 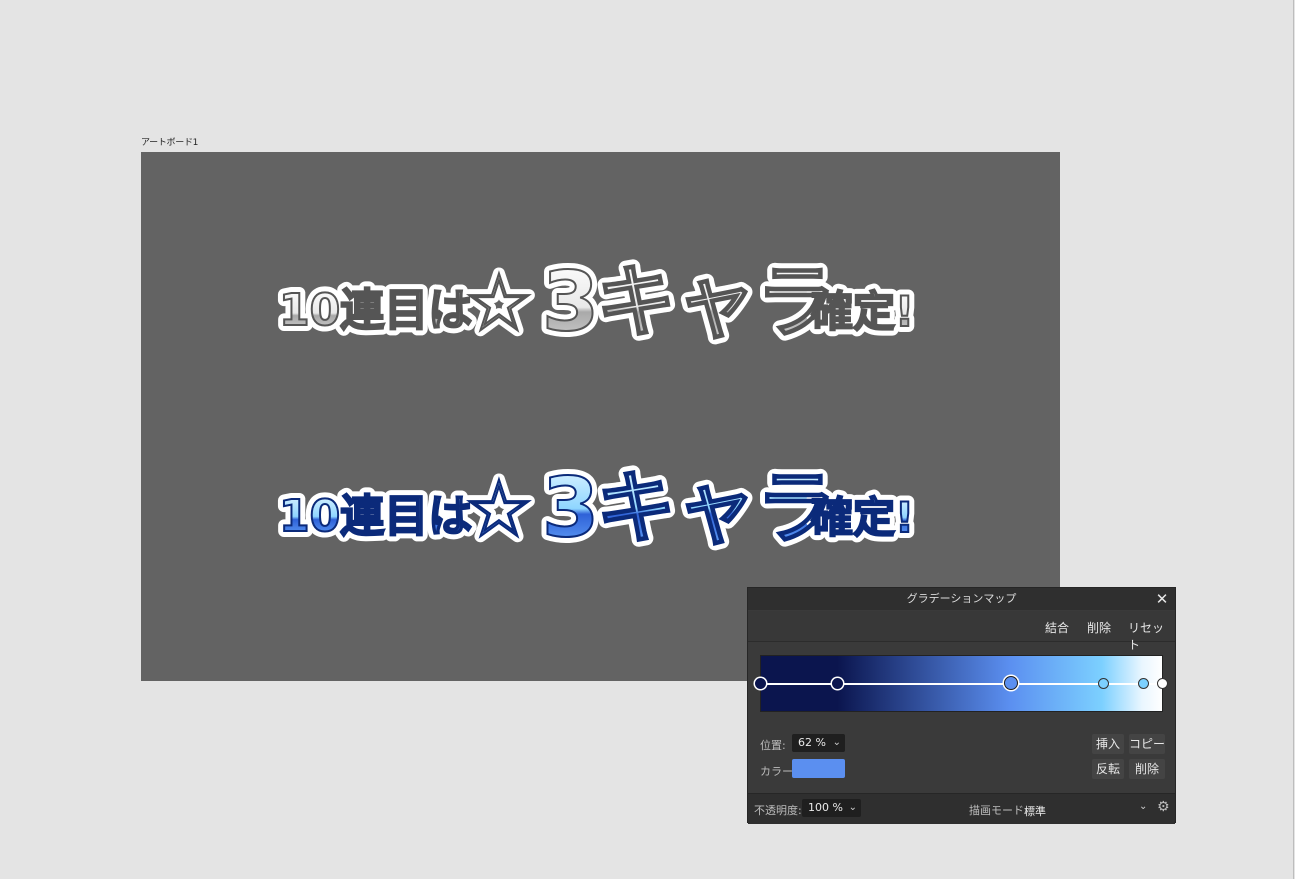 What do you see at coordinates (375, 516) in the screenshot?
I see `headline-blue-part1-outline: 10連目は` at bounding box center [375, 516].